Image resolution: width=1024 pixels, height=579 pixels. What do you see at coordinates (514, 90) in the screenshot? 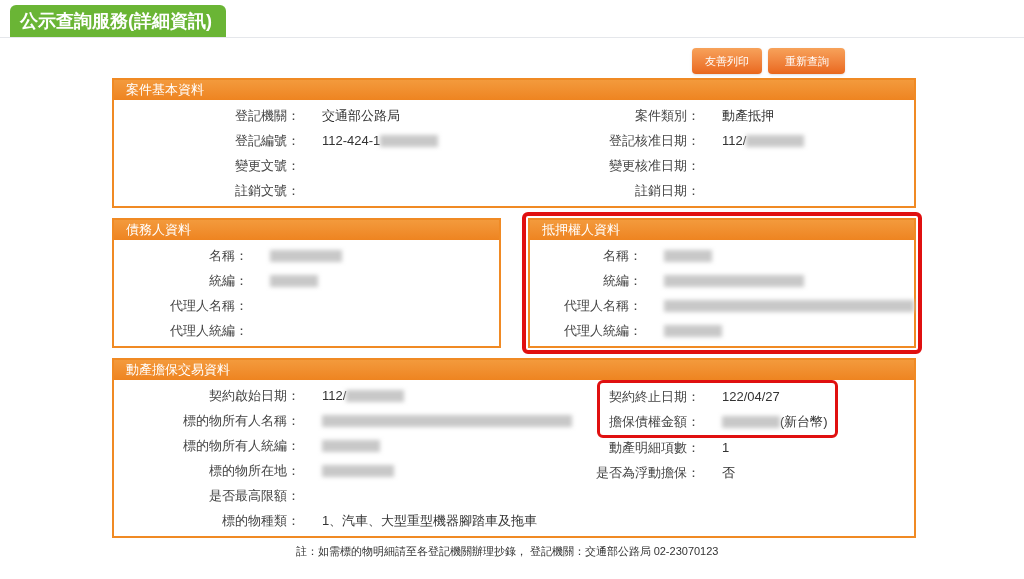
I see `section-header: 案件基本資料` at bounding box center [514, 90].